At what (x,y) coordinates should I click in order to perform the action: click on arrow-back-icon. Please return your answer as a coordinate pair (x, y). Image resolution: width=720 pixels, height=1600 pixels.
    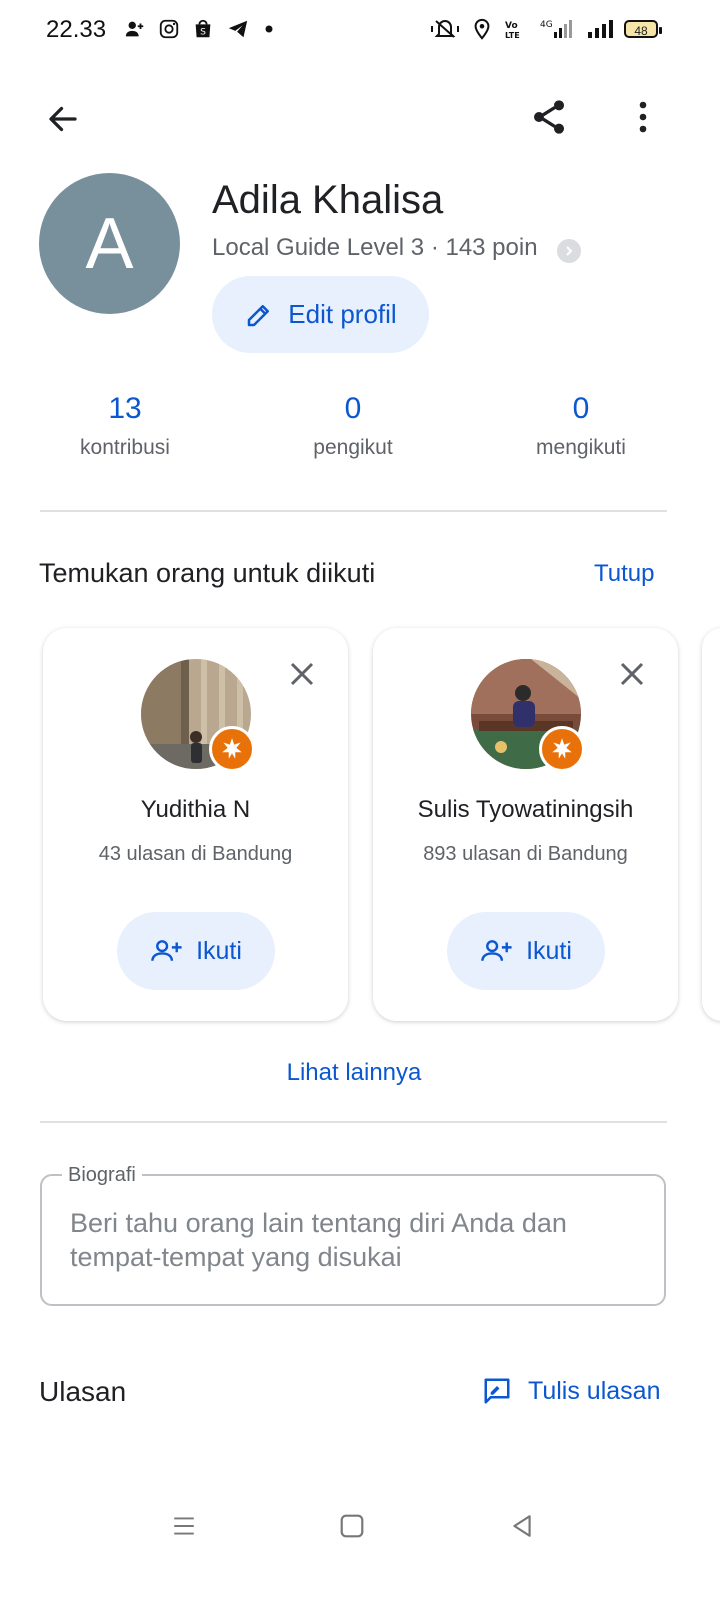
    Looking at the image, I should click on (63, 119).